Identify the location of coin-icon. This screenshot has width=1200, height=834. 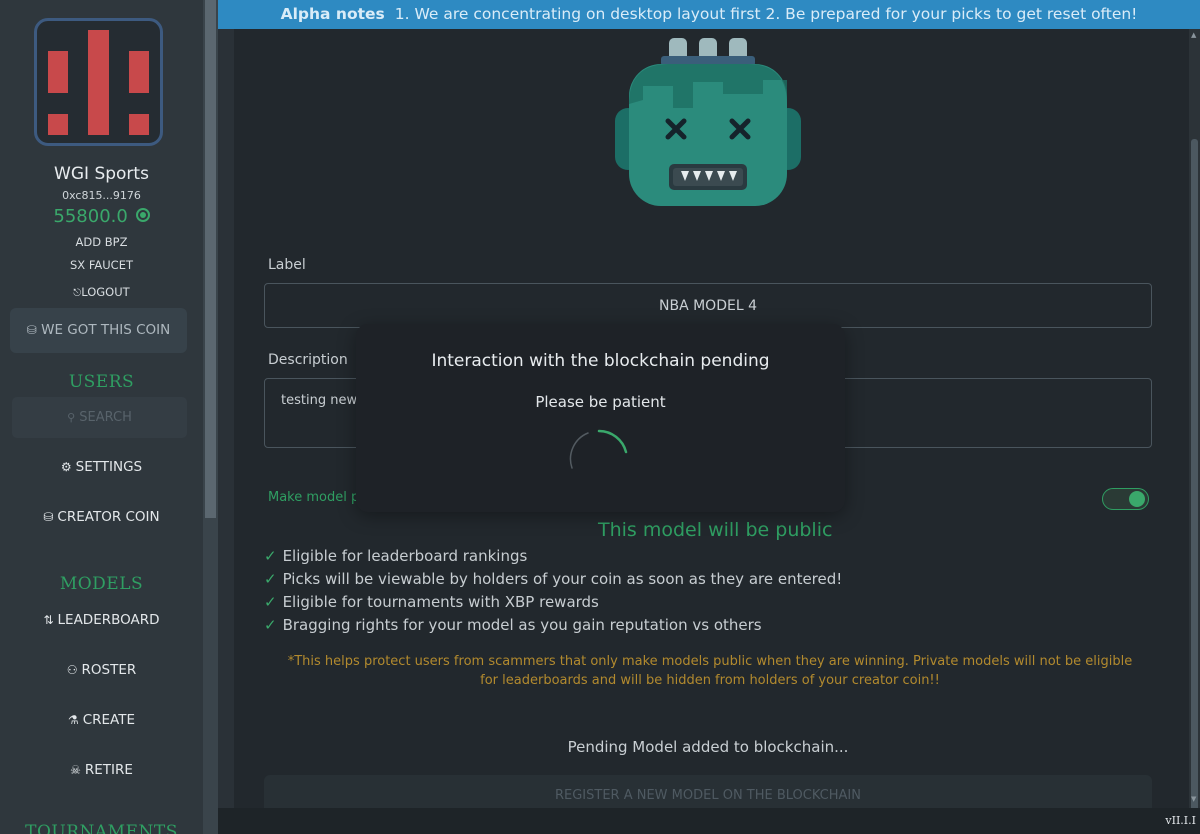
(142, 215).